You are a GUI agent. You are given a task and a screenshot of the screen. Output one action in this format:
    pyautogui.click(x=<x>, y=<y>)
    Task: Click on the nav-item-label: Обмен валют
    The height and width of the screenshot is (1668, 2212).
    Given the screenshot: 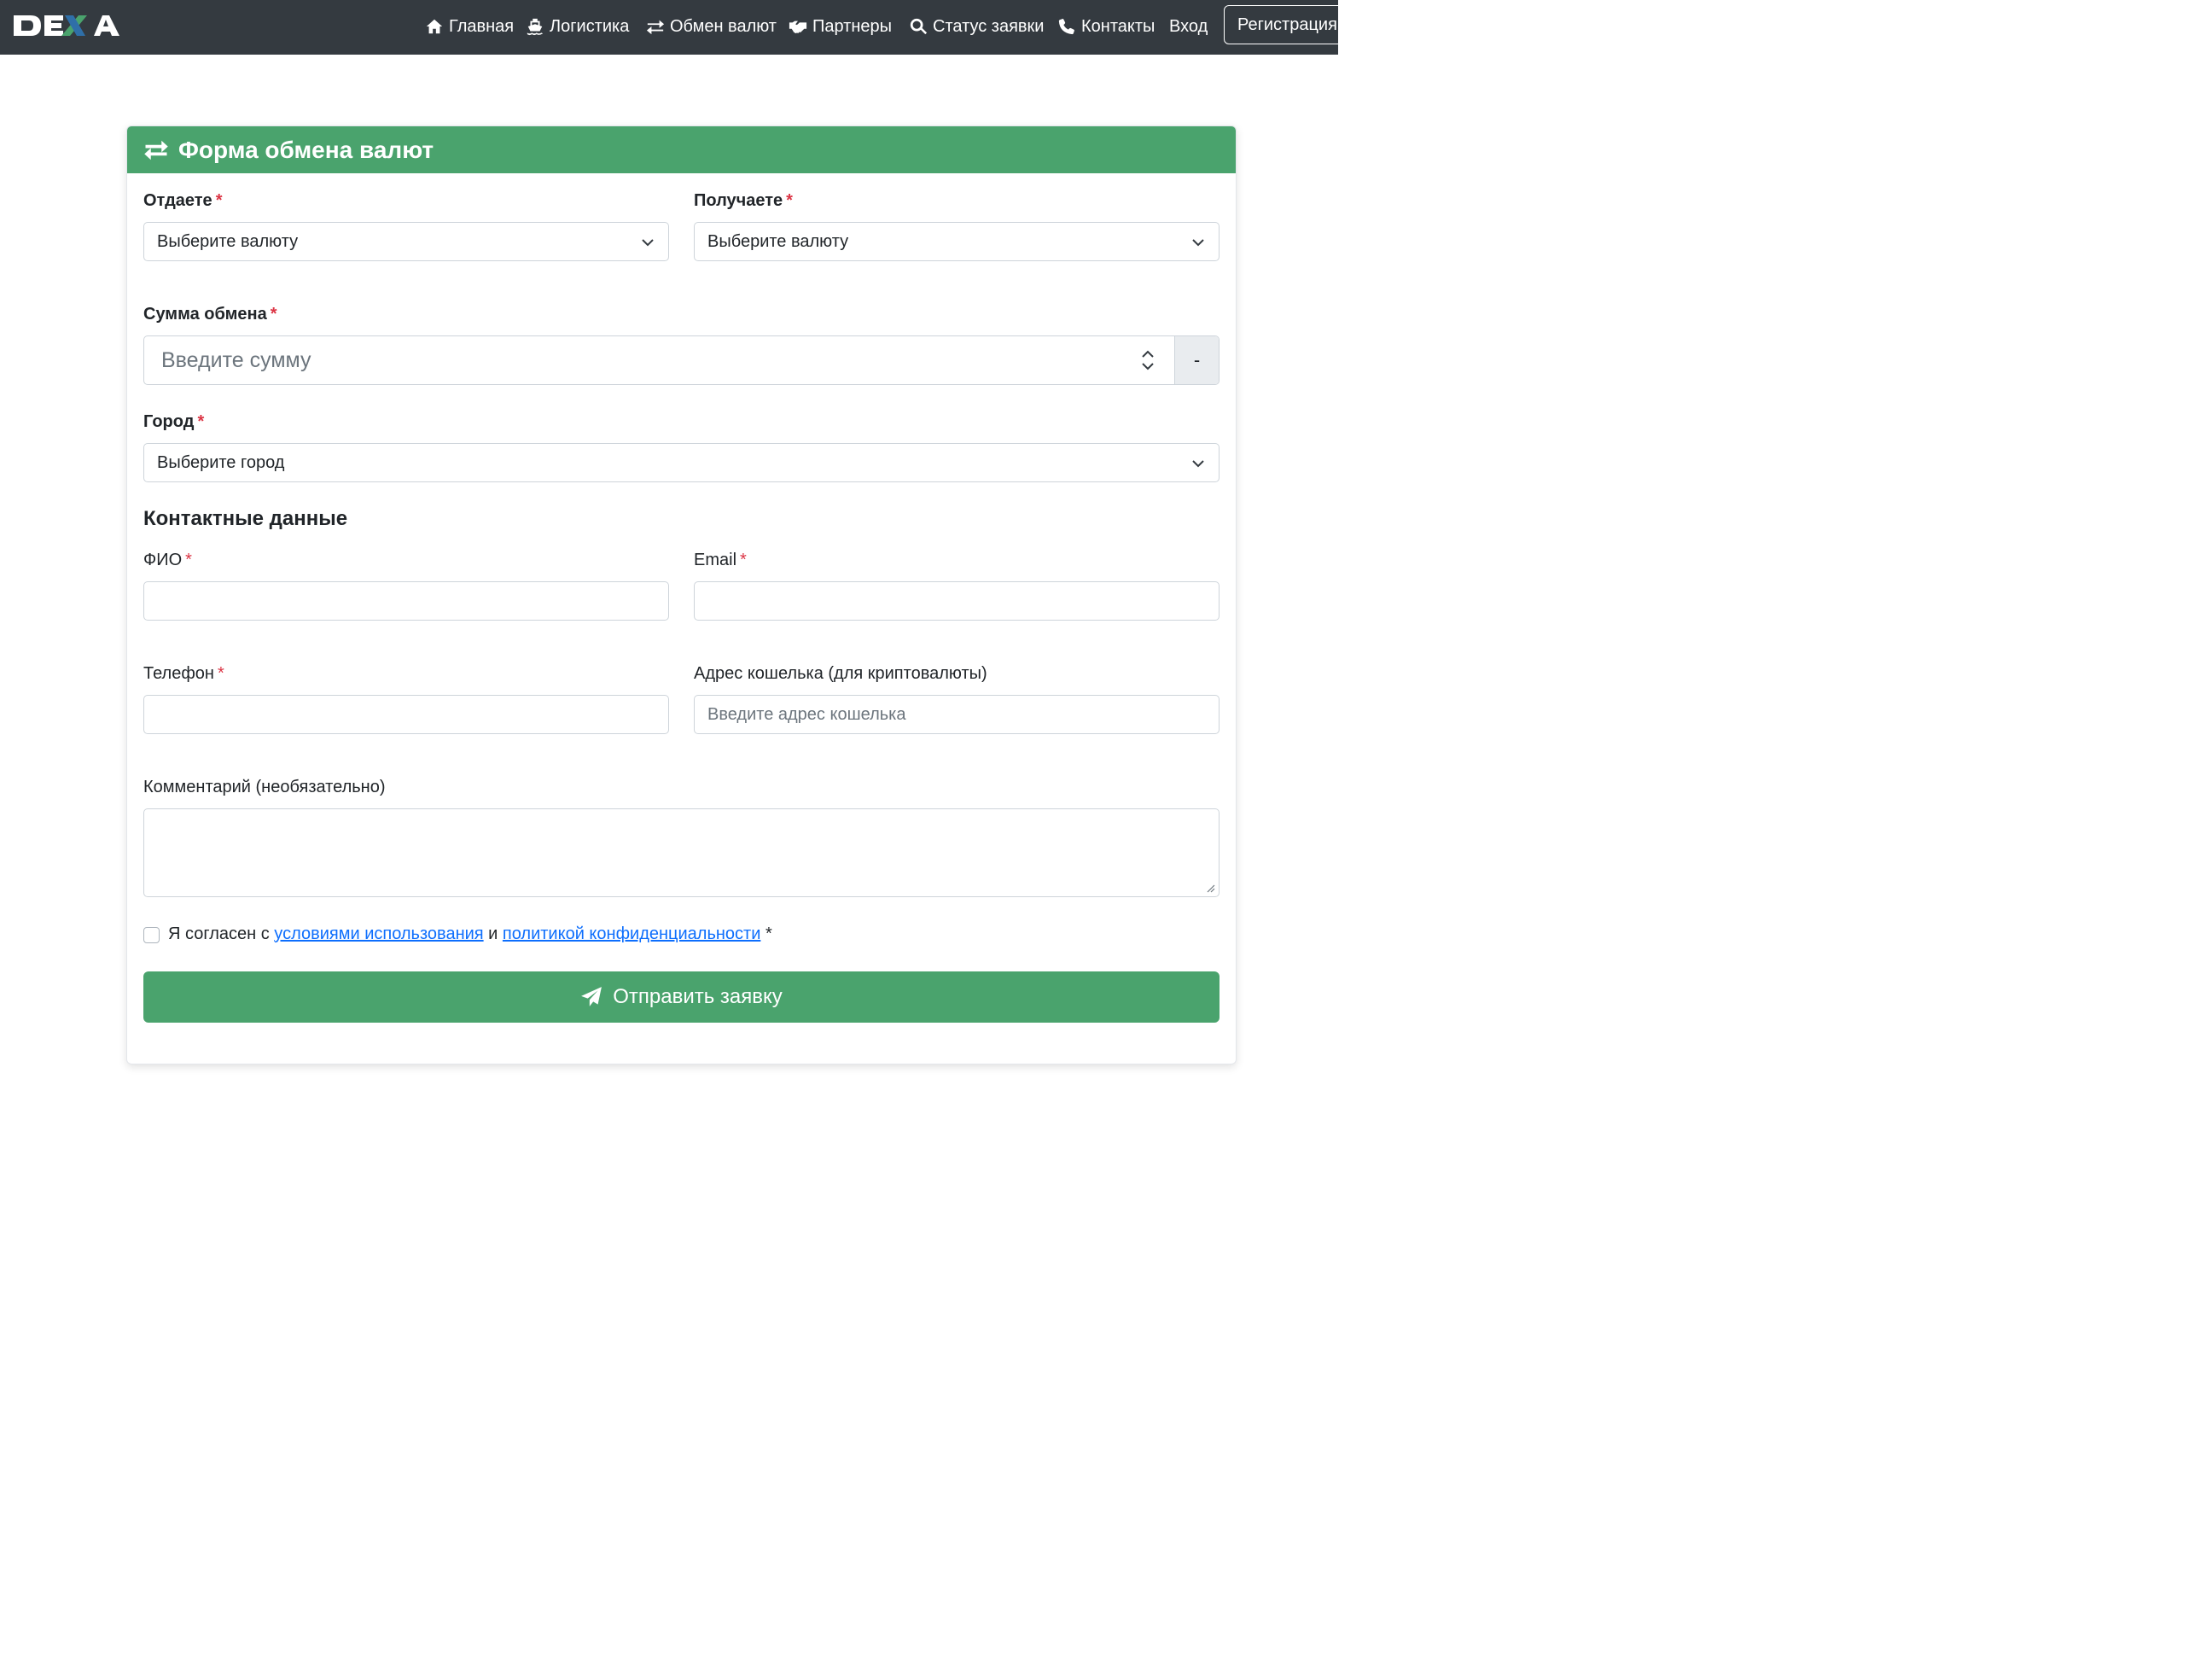 What is the action you would take?
    pyautogui.click(x=723, y=26)
    